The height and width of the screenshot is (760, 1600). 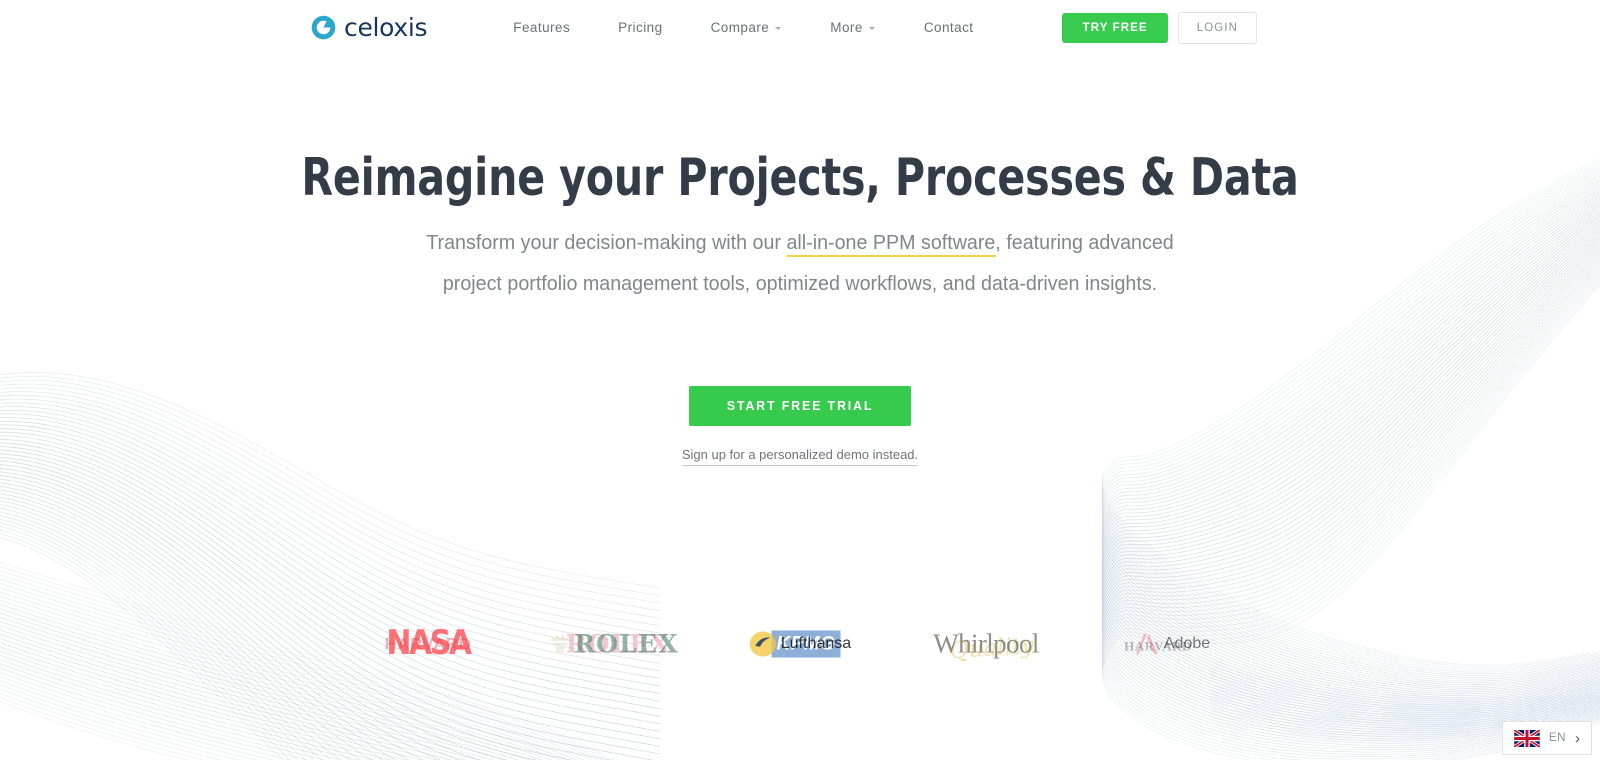 I want to click on language-code: EN, so click(x=1557, y=738).